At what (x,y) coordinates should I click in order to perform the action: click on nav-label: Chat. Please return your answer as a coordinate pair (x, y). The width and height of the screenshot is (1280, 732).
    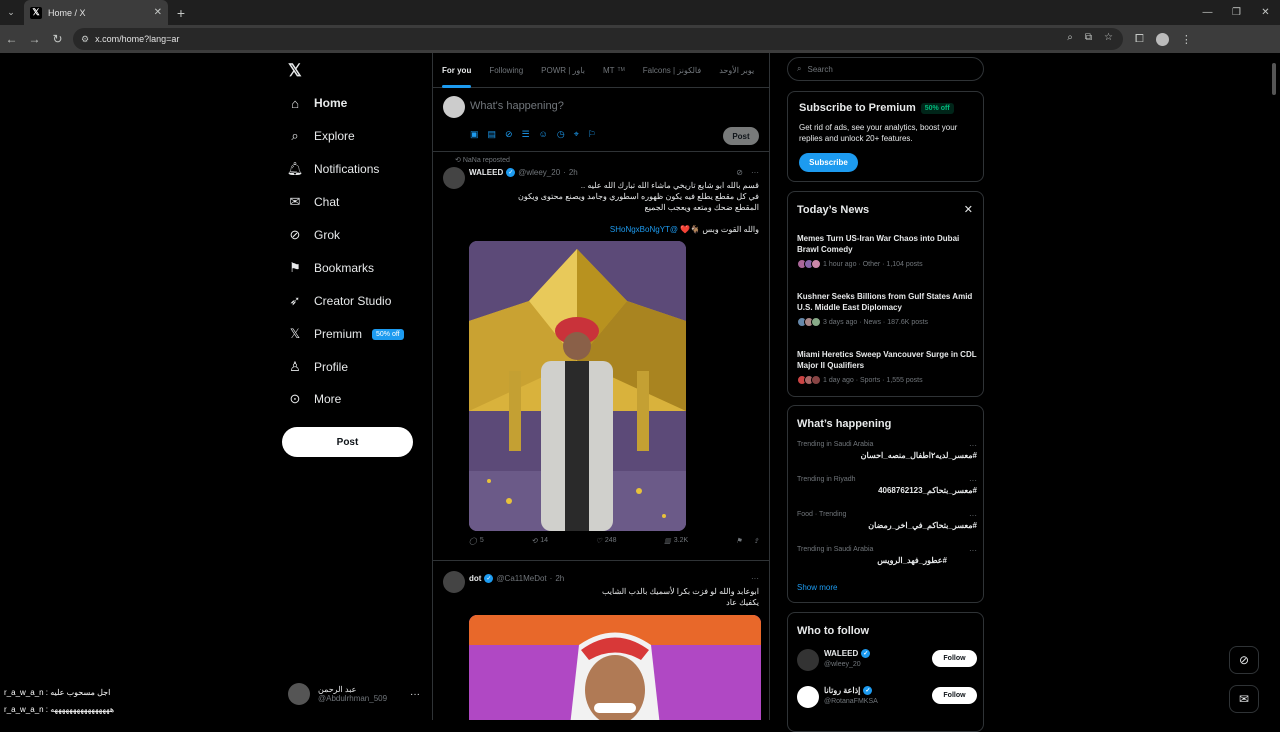
    Looking at the image, I should click on (327, 202).